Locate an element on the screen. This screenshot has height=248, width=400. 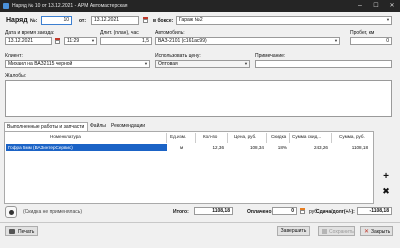
box-value: Гараж №2 is located at coordinates (191, 20).